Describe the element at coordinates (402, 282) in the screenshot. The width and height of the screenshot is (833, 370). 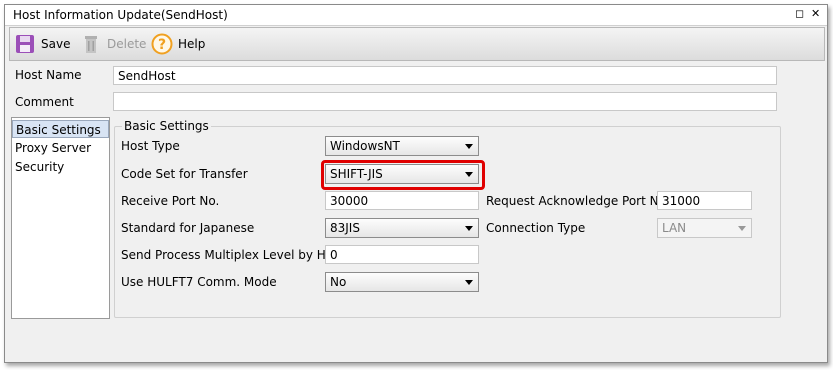
I see `hulft7-mode-select: No` at that location.